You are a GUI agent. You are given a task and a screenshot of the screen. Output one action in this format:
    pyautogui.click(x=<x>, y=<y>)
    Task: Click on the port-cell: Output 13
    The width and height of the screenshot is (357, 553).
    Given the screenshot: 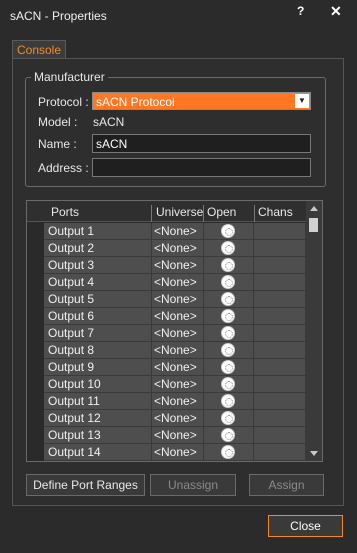 What is the action you would take?
    pyautogui.click(x=98, y=435)
    